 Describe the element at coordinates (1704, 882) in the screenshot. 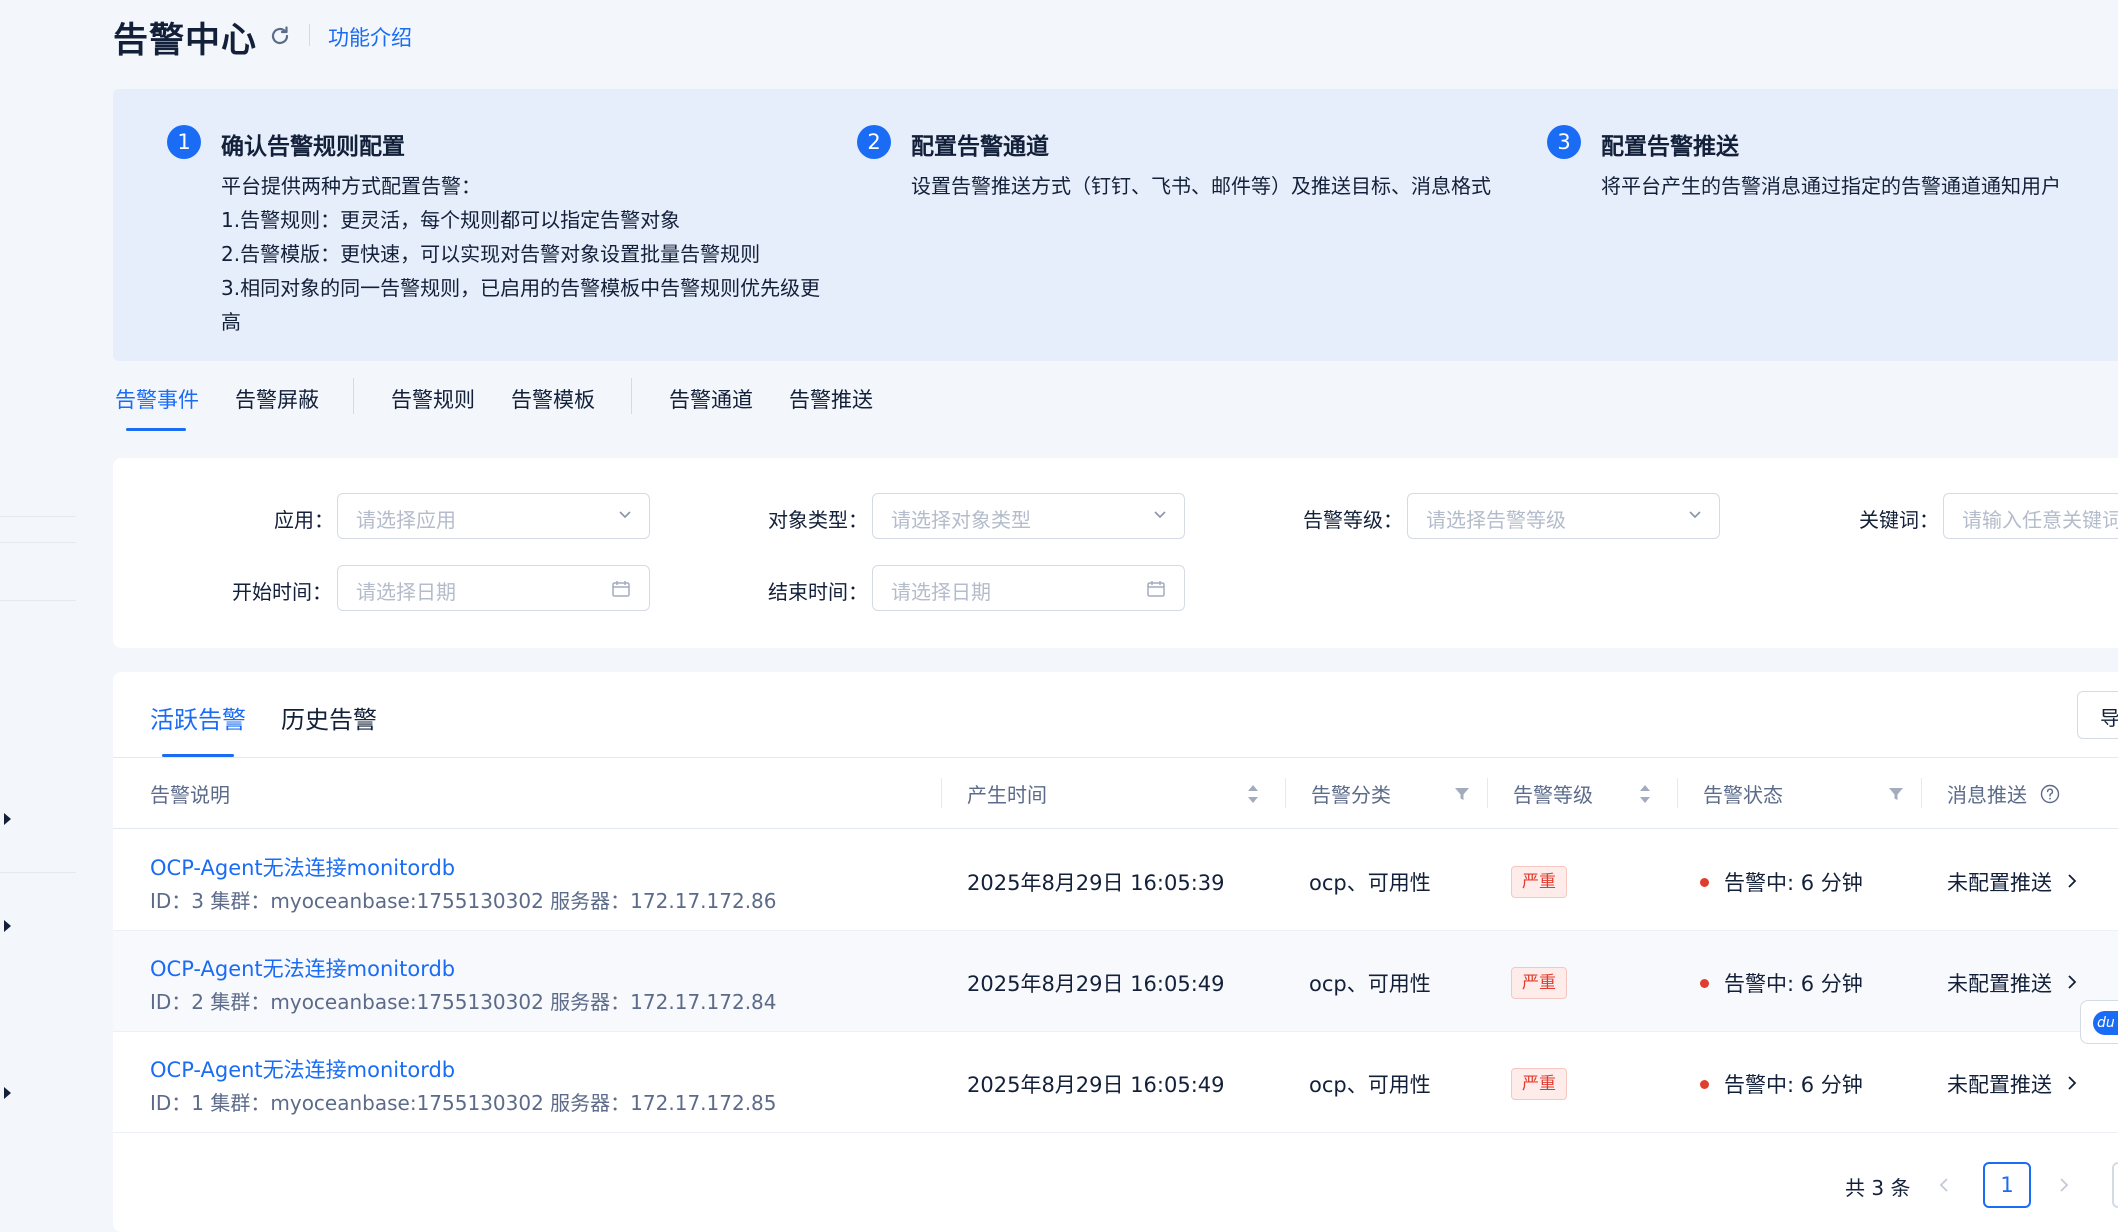

I see `status-dot` at that location.